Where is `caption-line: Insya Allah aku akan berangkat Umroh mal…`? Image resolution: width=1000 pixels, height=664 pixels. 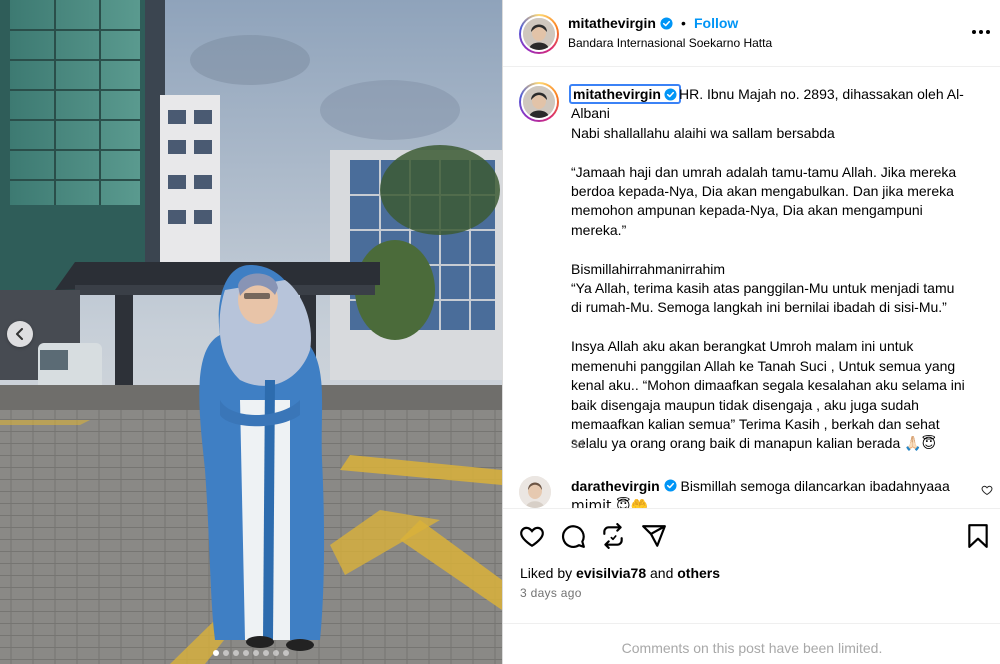 caption-line: Insya Allah aku akan berangkat Umroh mal… is located at coordinates (742, 346).